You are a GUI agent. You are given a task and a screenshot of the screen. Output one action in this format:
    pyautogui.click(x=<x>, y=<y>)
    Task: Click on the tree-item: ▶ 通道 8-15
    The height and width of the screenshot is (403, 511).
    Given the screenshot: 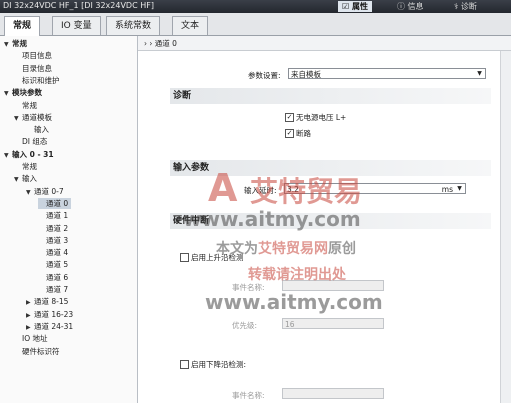 What is the action you would take?
    pyautogui.click(x=47, y=301)
    